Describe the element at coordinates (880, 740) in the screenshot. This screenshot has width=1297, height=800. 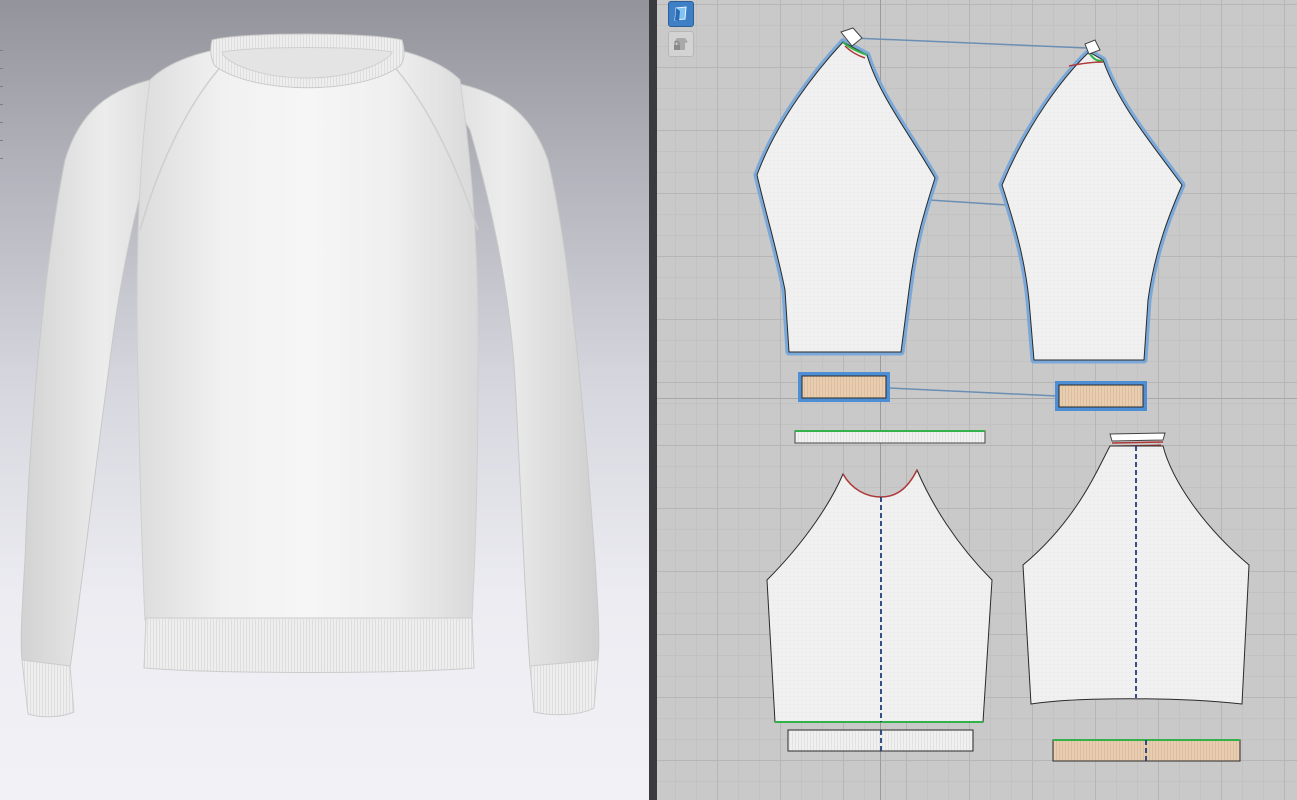
I see `hem-rib-front` at that location.